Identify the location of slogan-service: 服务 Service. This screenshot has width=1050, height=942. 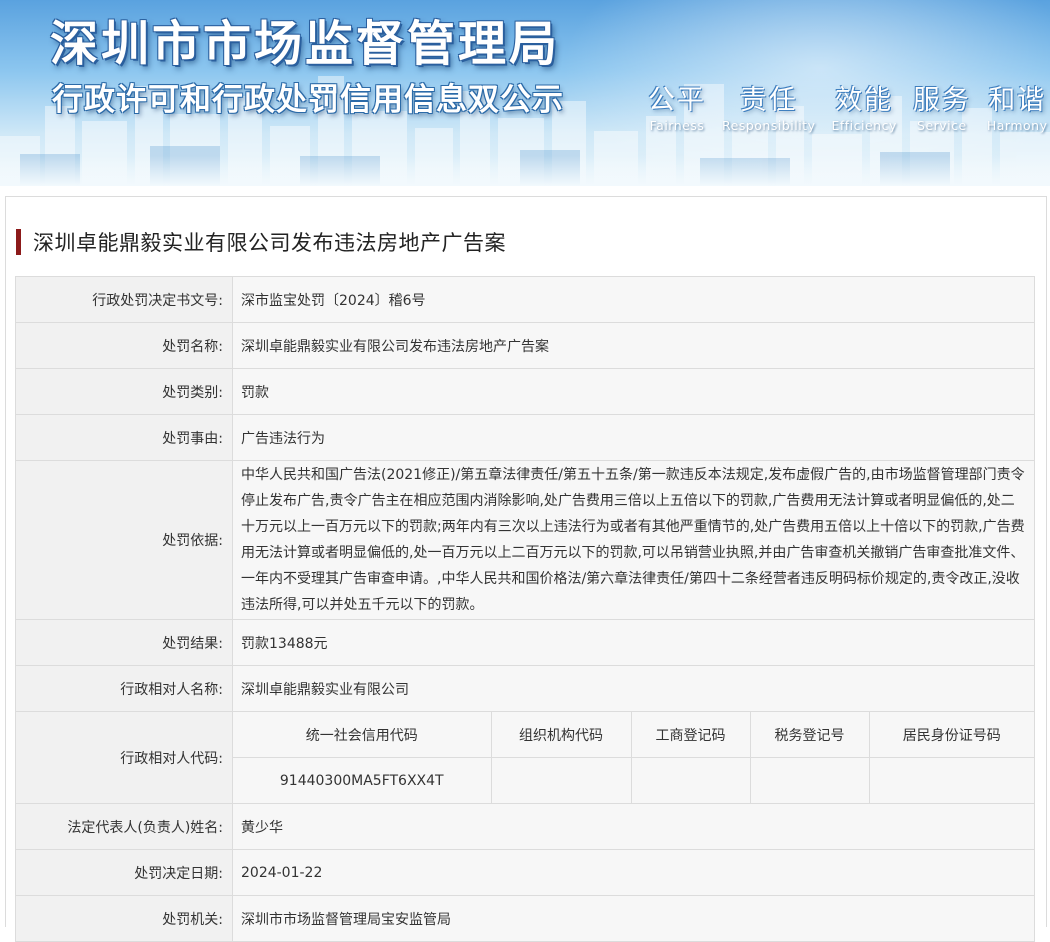
(942, 105).